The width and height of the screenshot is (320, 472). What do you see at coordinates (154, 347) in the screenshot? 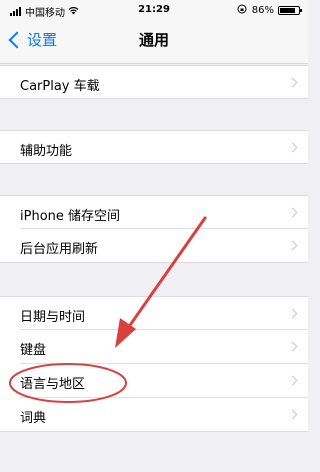
I see `settings-item-keyboard: 键盘` at bounding box center [154, 347].